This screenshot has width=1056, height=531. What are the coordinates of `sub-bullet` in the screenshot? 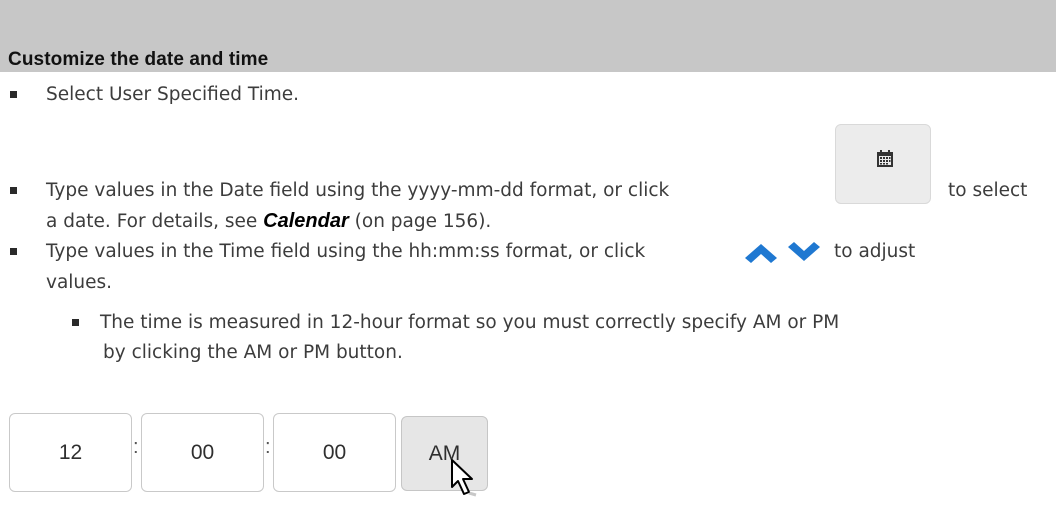 It's located at (75, 322).